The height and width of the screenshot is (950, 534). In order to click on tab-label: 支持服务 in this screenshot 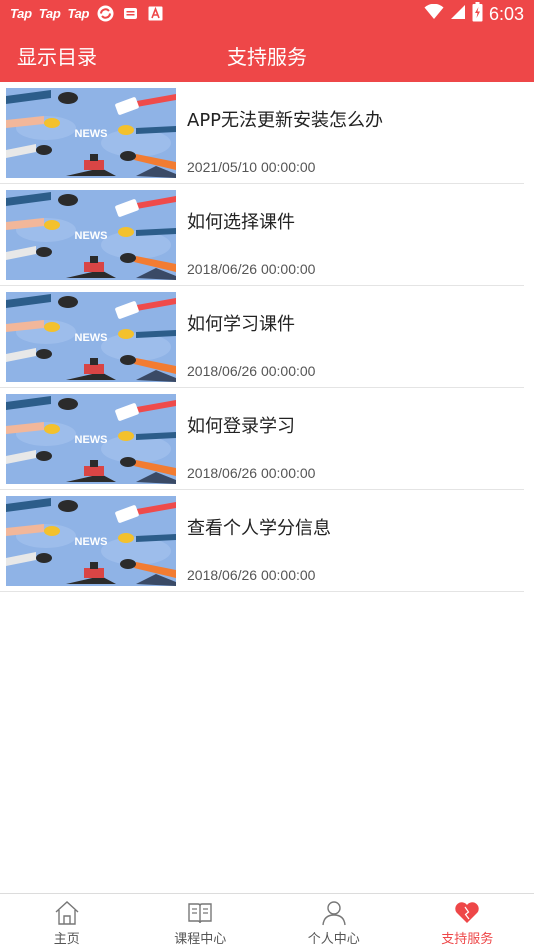, I will do `click(467, 939)`.